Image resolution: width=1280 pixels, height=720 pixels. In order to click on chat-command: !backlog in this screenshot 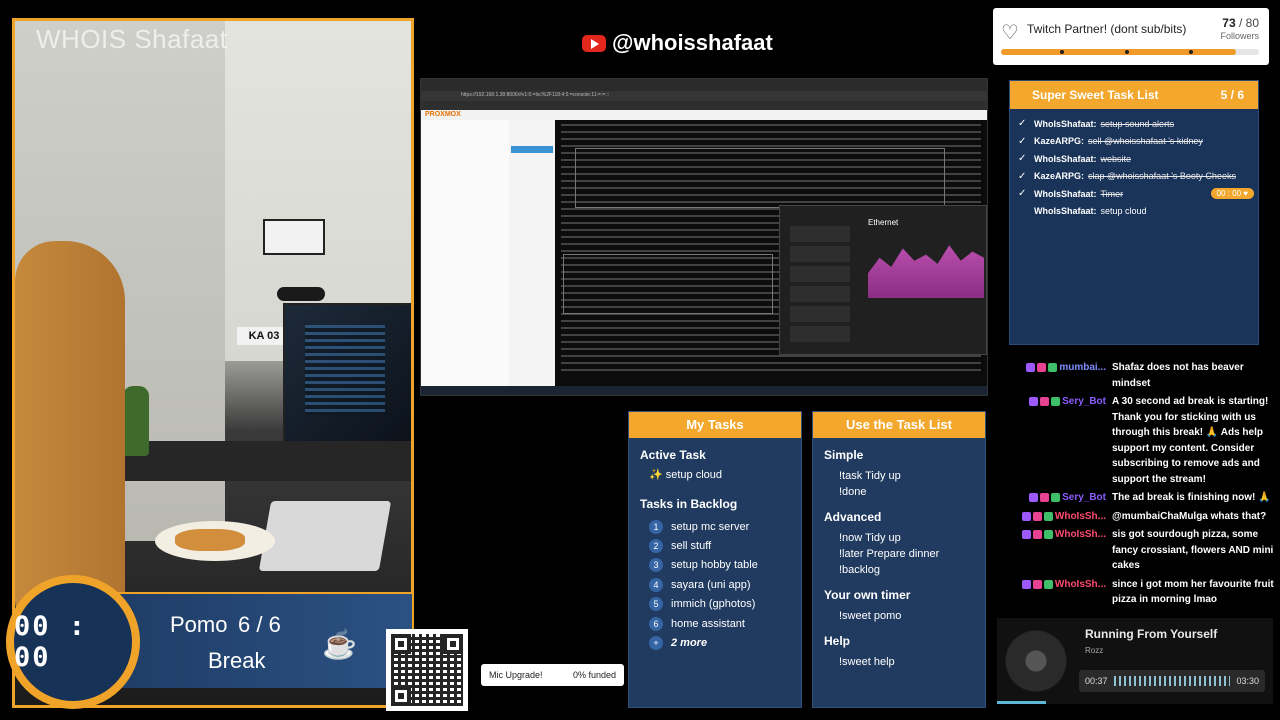, I will do `click(859, 570)`.